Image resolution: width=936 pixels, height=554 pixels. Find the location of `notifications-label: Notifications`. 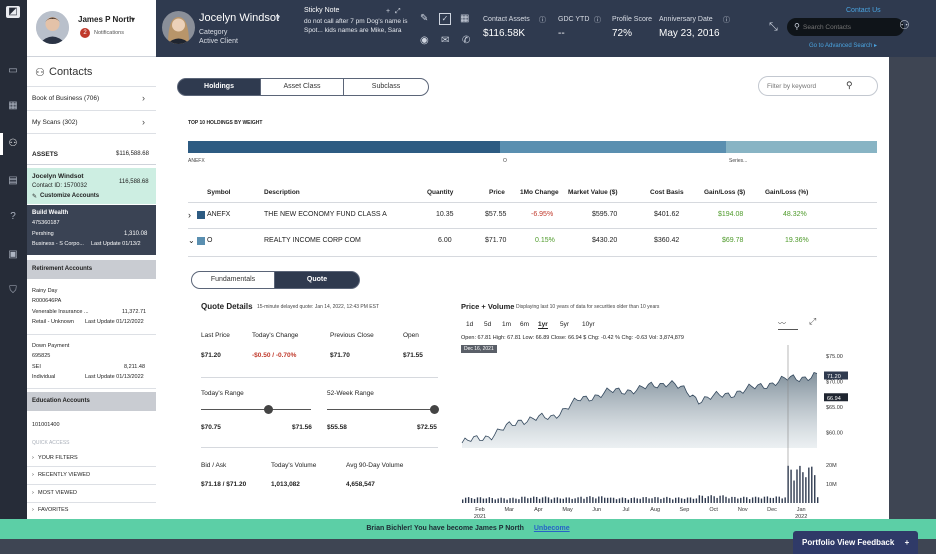

notifications-label: Notifications is located at coordinates (109, 33).